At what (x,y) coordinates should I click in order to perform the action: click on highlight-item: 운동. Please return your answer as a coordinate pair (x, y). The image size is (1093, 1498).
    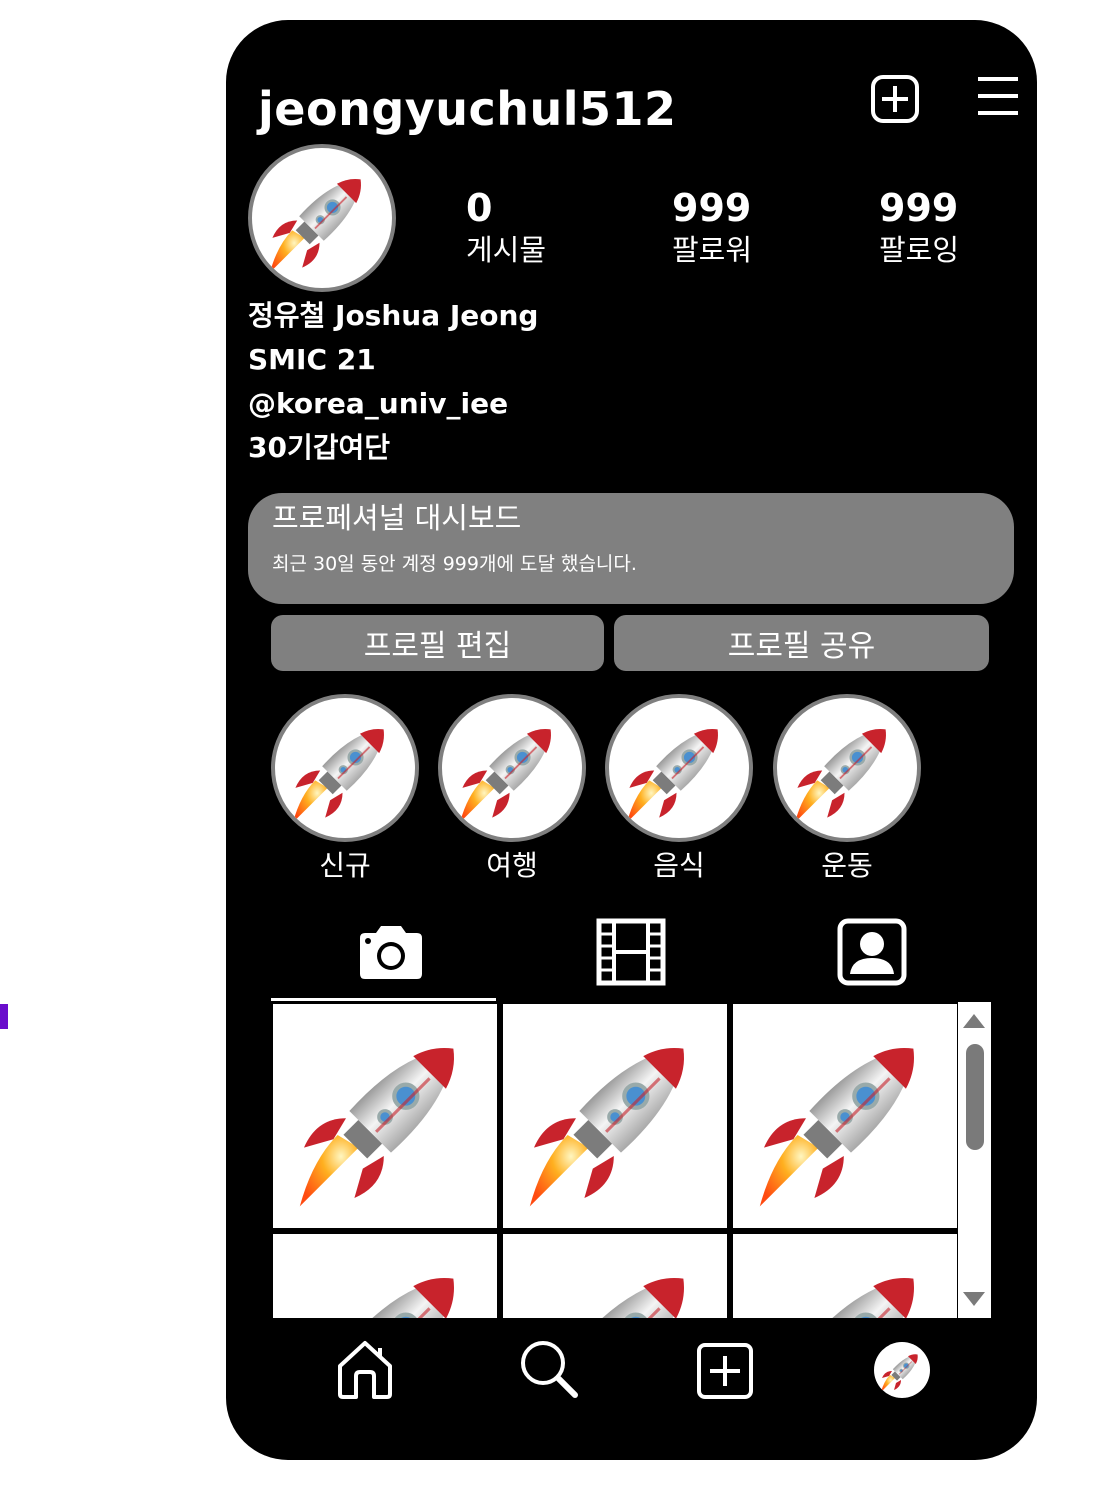
    Looking at the image, I should click on (847, 789).